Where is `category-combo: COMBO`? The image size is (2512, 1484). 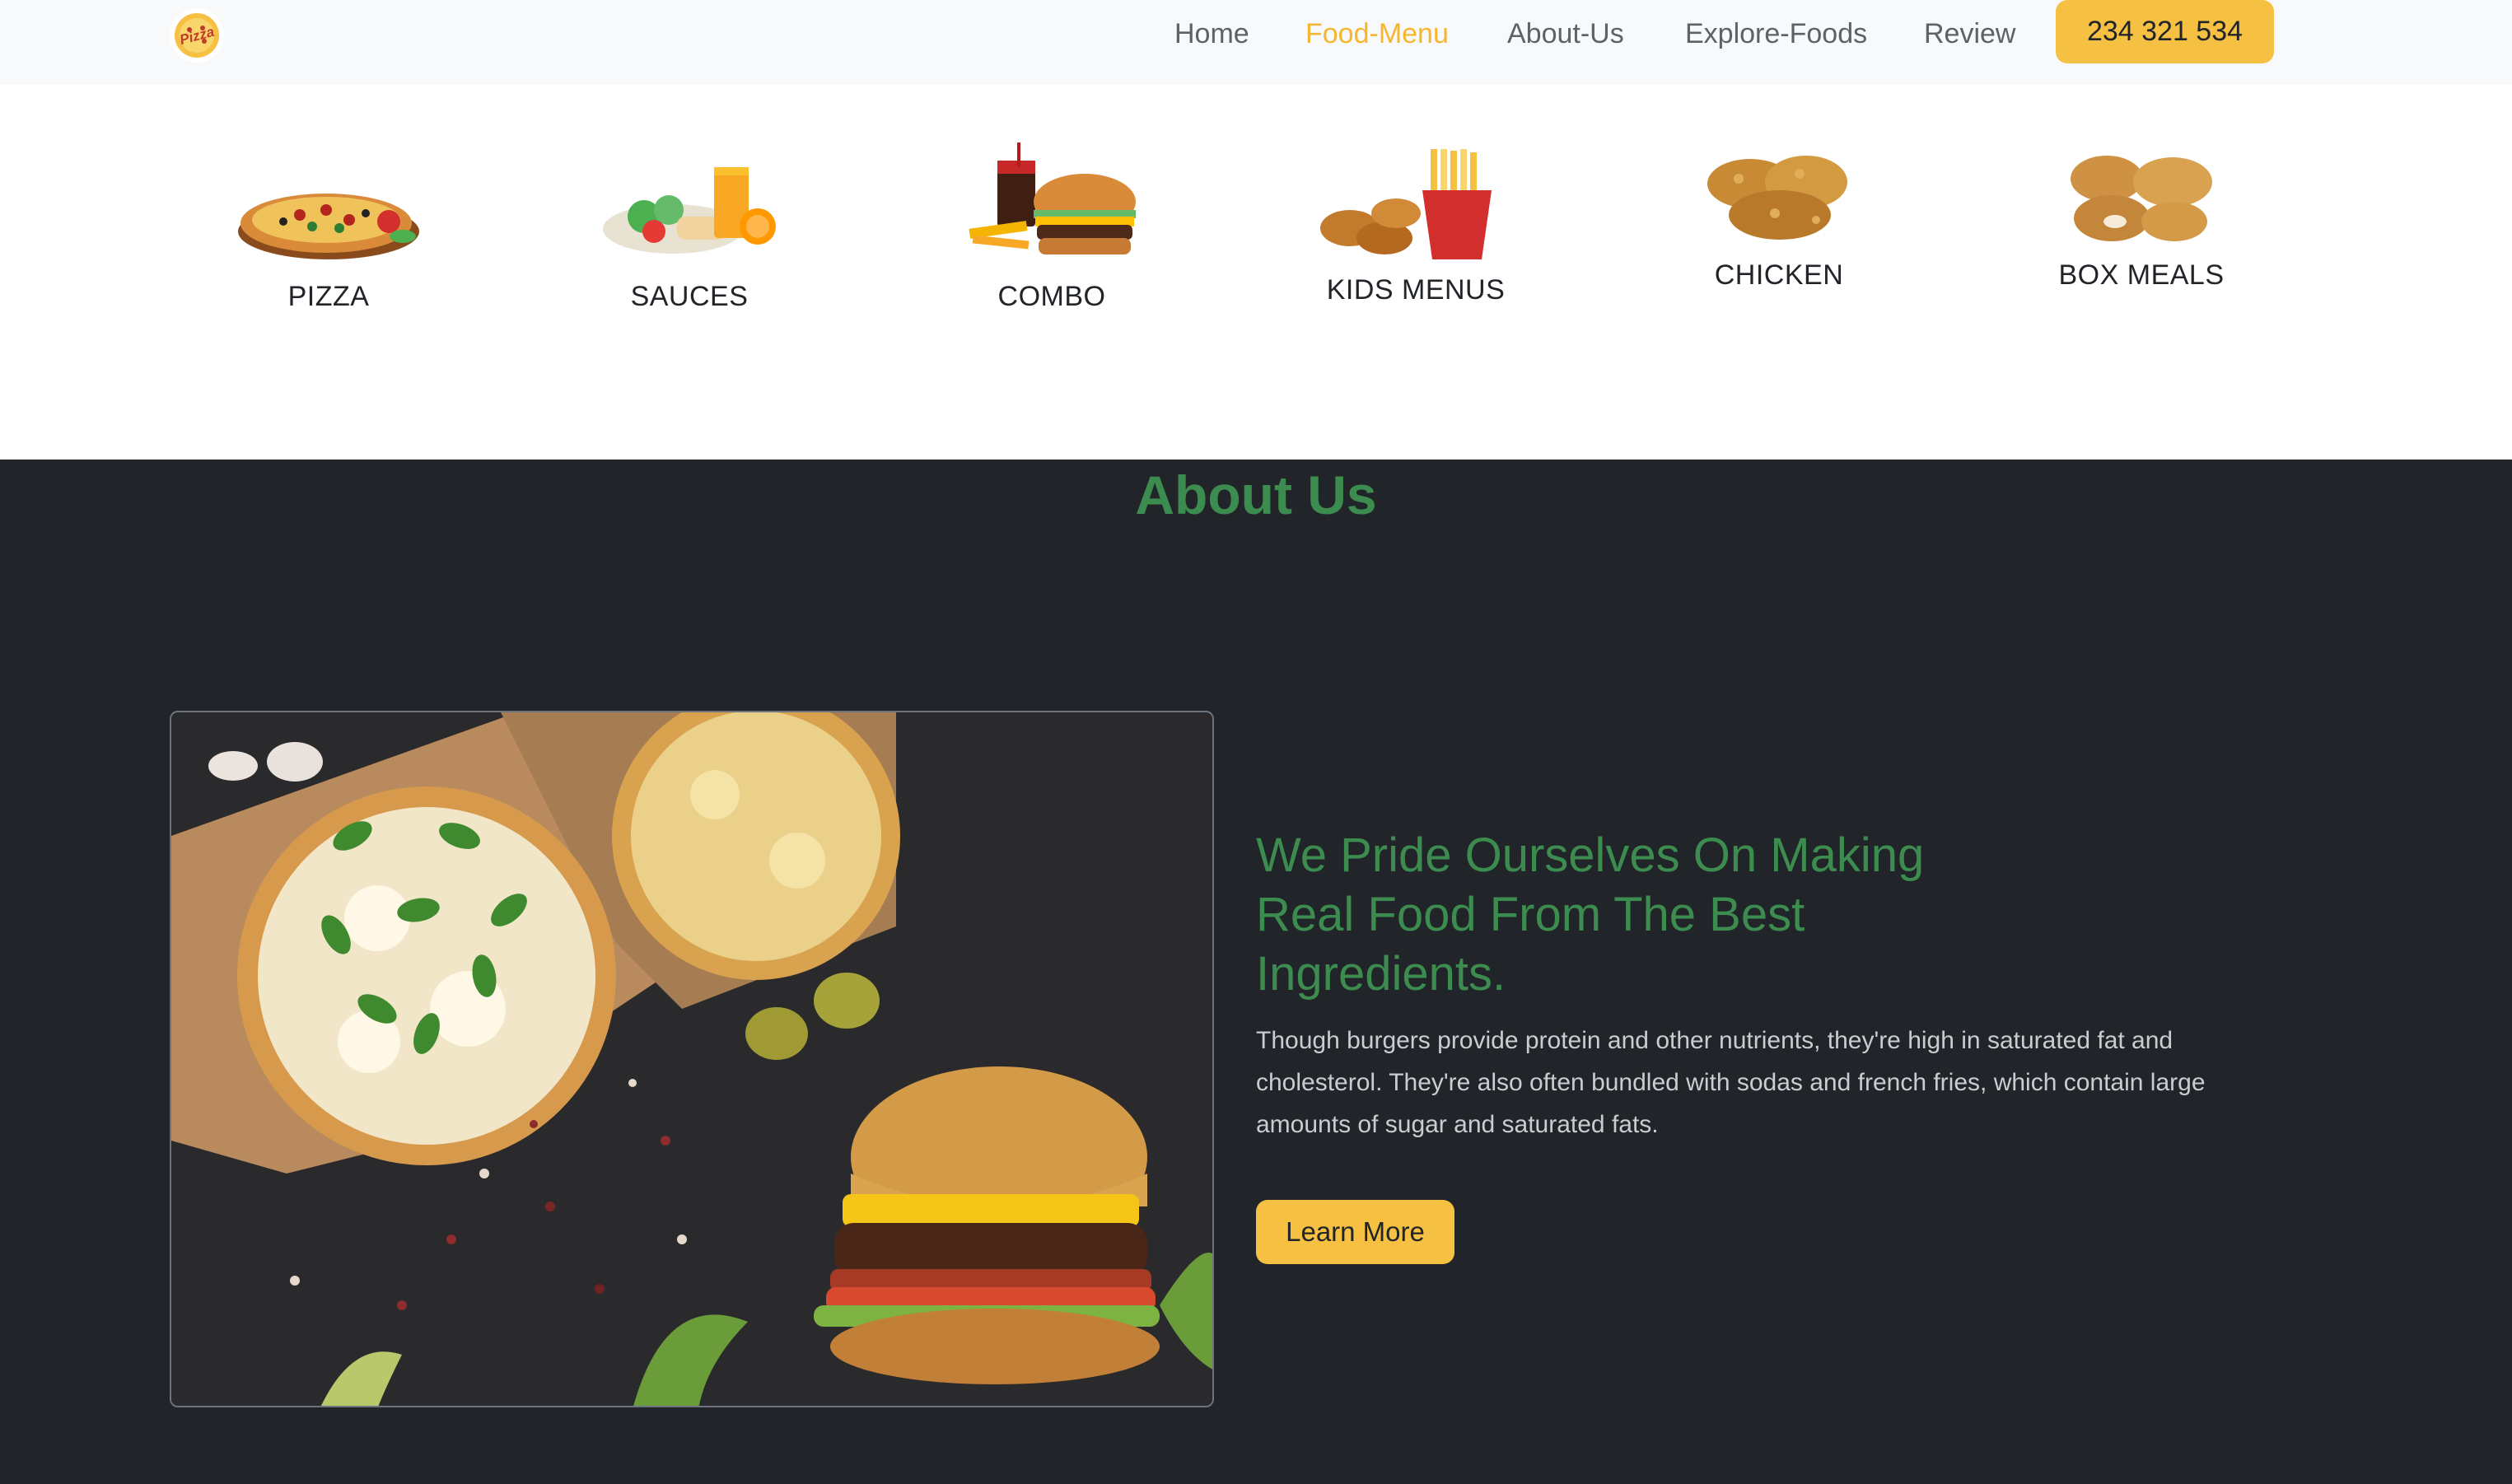
category-combo: COMBO is located at coordinates (1051, 227).